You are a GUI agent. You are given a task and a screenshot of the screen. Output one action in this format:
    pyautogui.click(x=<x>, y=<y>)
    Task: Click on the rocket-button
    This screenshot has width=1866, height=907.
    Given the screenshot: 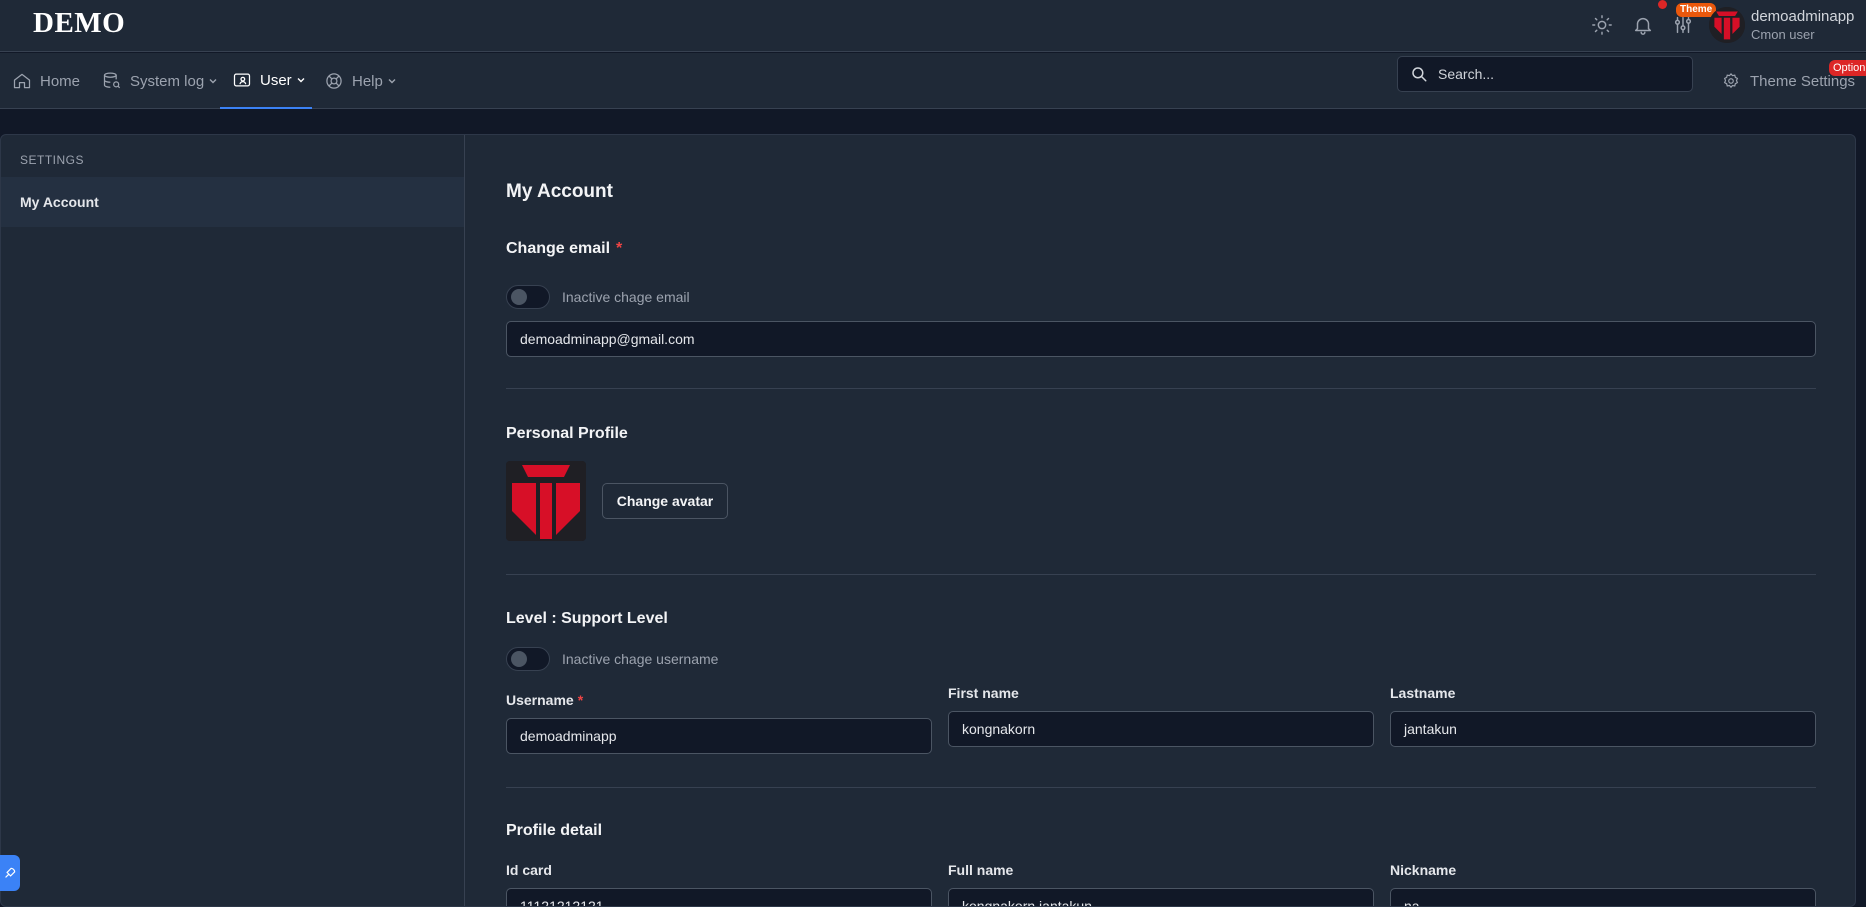 What is the action you would take?
    pyautogui.click(x=10, y=873)
    